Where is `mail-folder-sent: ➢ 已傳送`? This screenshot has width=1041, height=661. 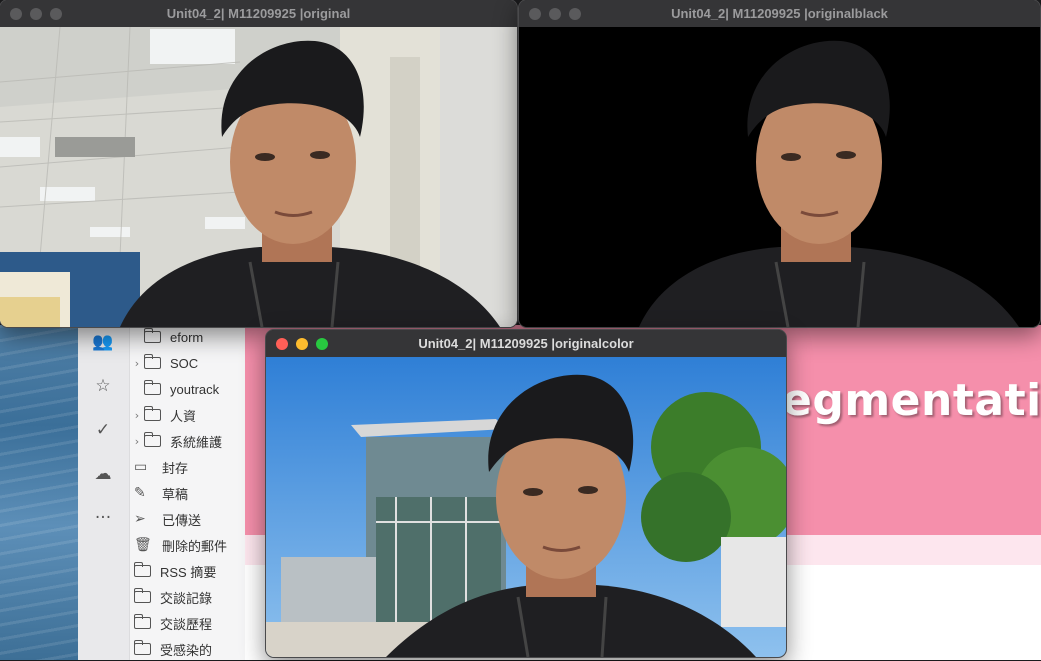
mail-folder-sent: ➢ 已傳送 is located at coordinates (190, 519).